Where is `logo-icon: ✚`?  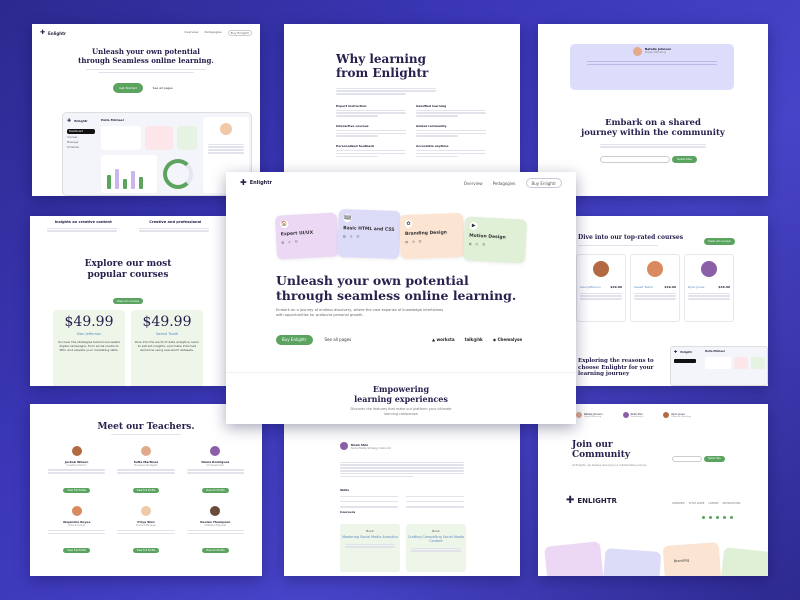
logo-icon: ✚ is located at coordinates (69, 121).